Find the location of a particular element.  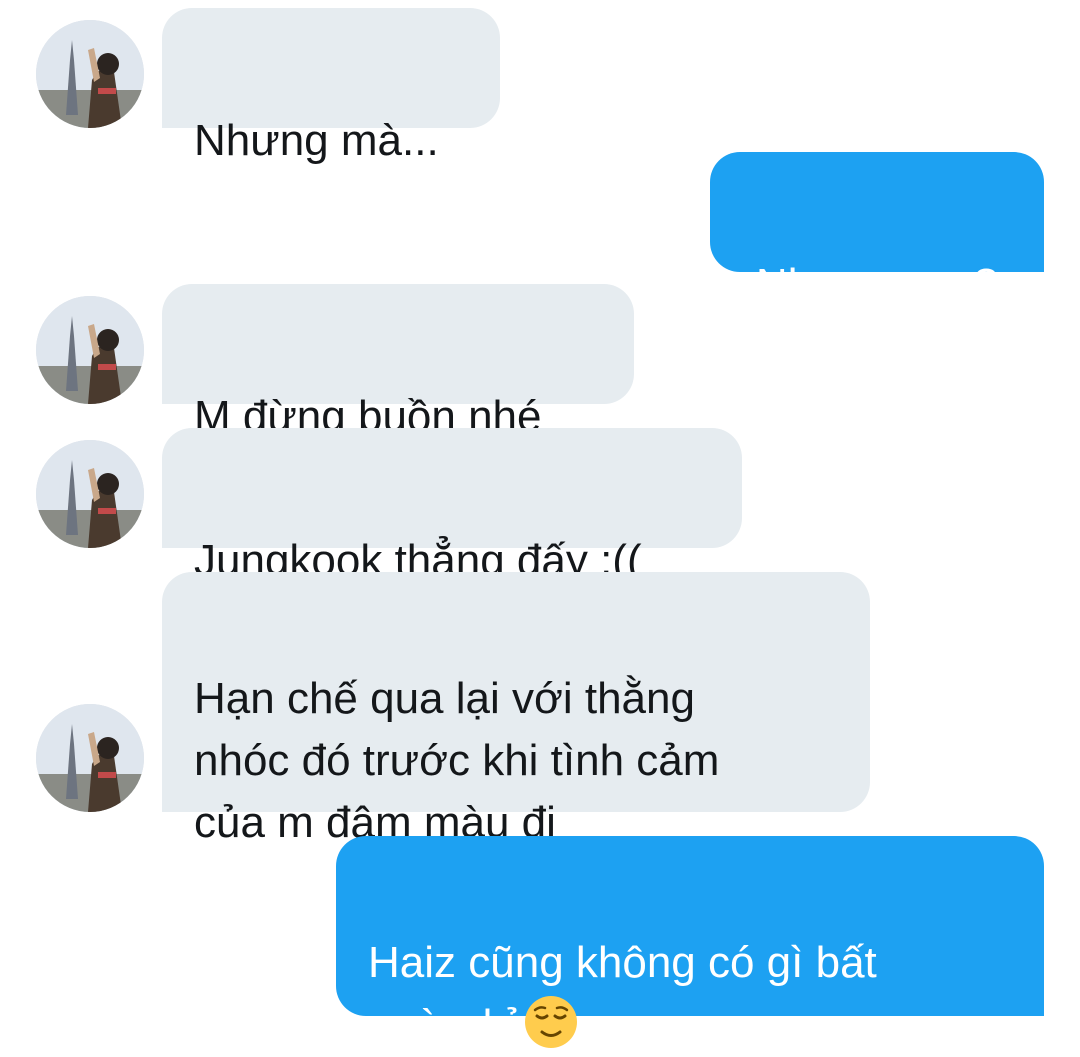

message-bubble: M đừng buồn nhé is located at coordinates (398, 362).